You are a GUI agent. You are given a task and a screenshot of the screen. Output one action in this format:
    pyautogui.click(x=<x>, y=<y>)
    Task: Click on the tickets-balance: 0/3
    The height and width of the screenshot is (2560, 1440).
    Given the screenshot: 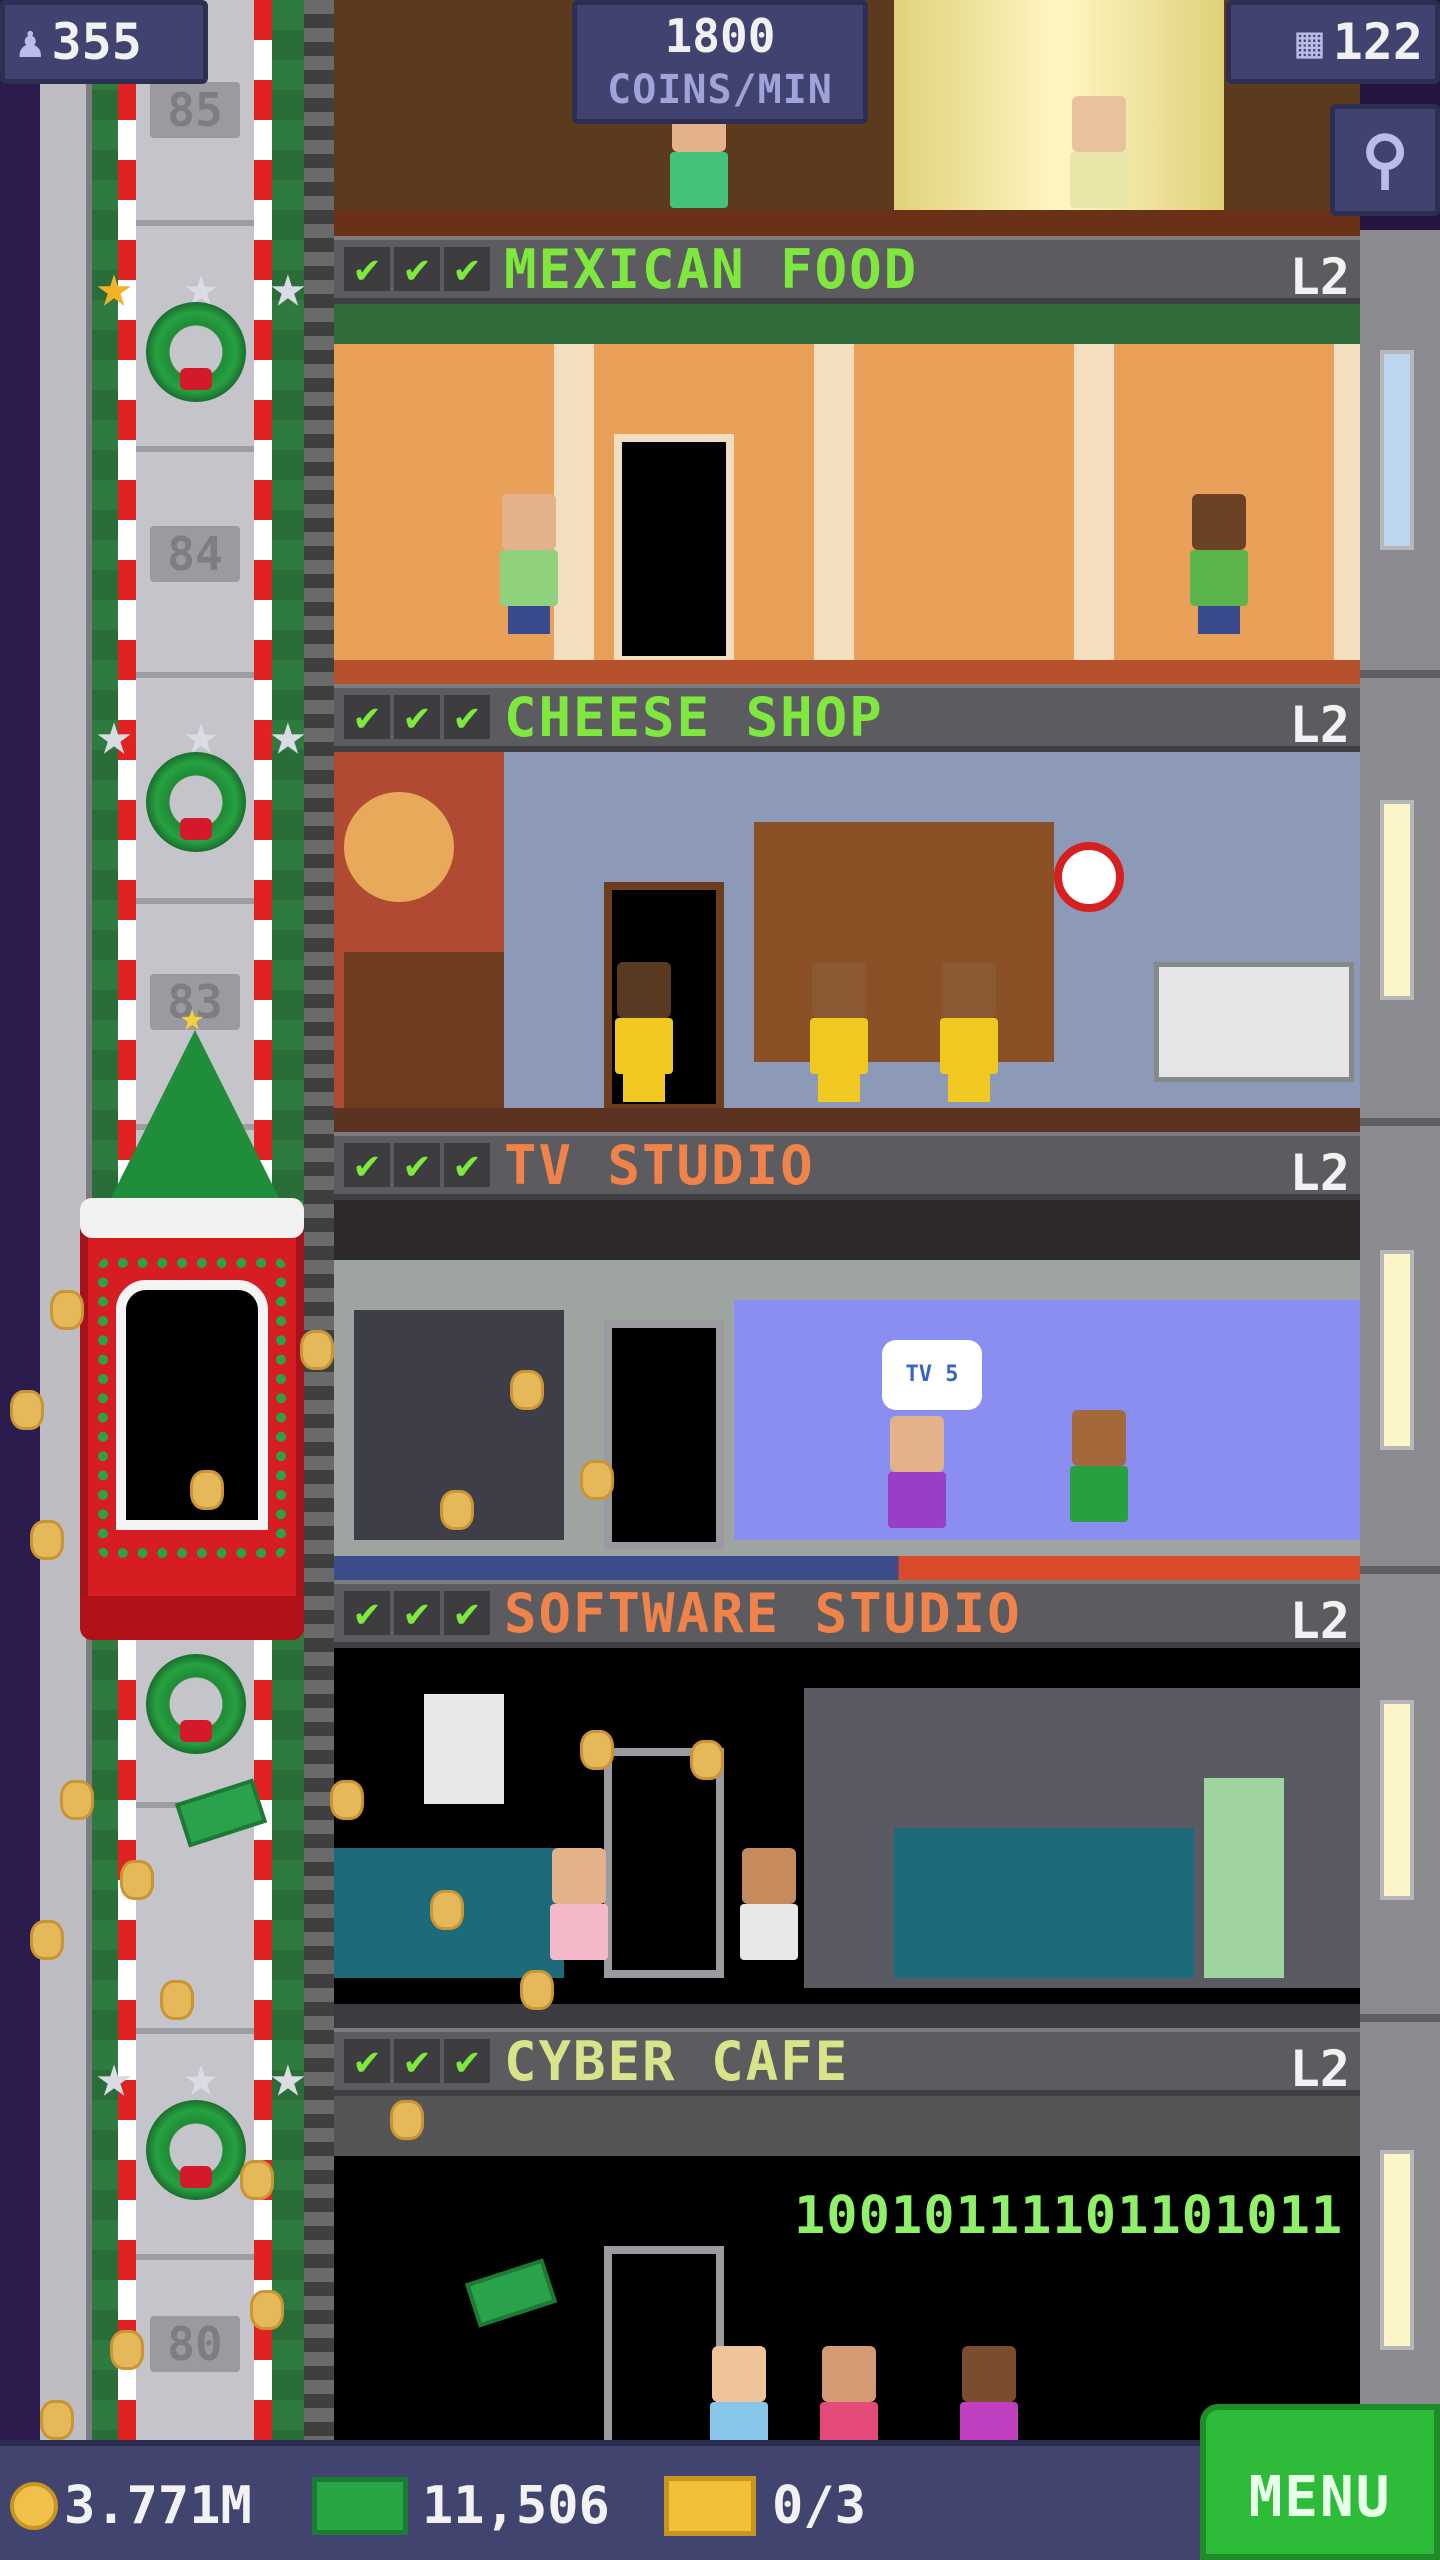 What is the action you would take?
    pyautogui.click(x=765, y=2506)
    